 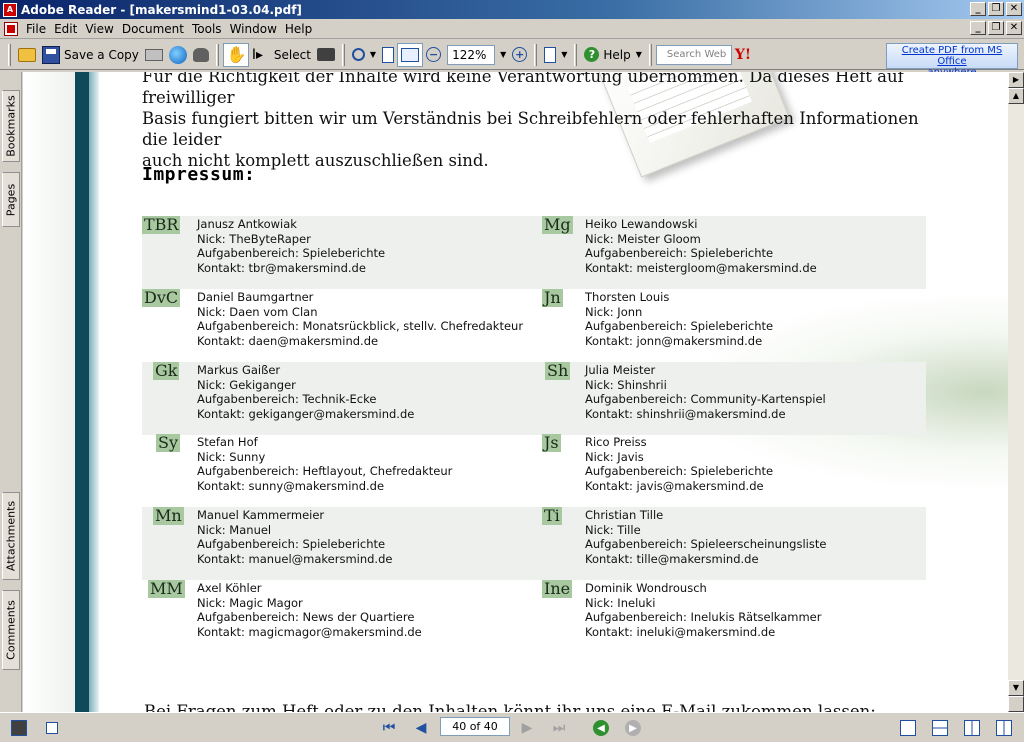 What do you see at coordinates (168, 442) in the screenshot?
I see `staff-initials-badge: Sy` at bounding box center [168, 442].